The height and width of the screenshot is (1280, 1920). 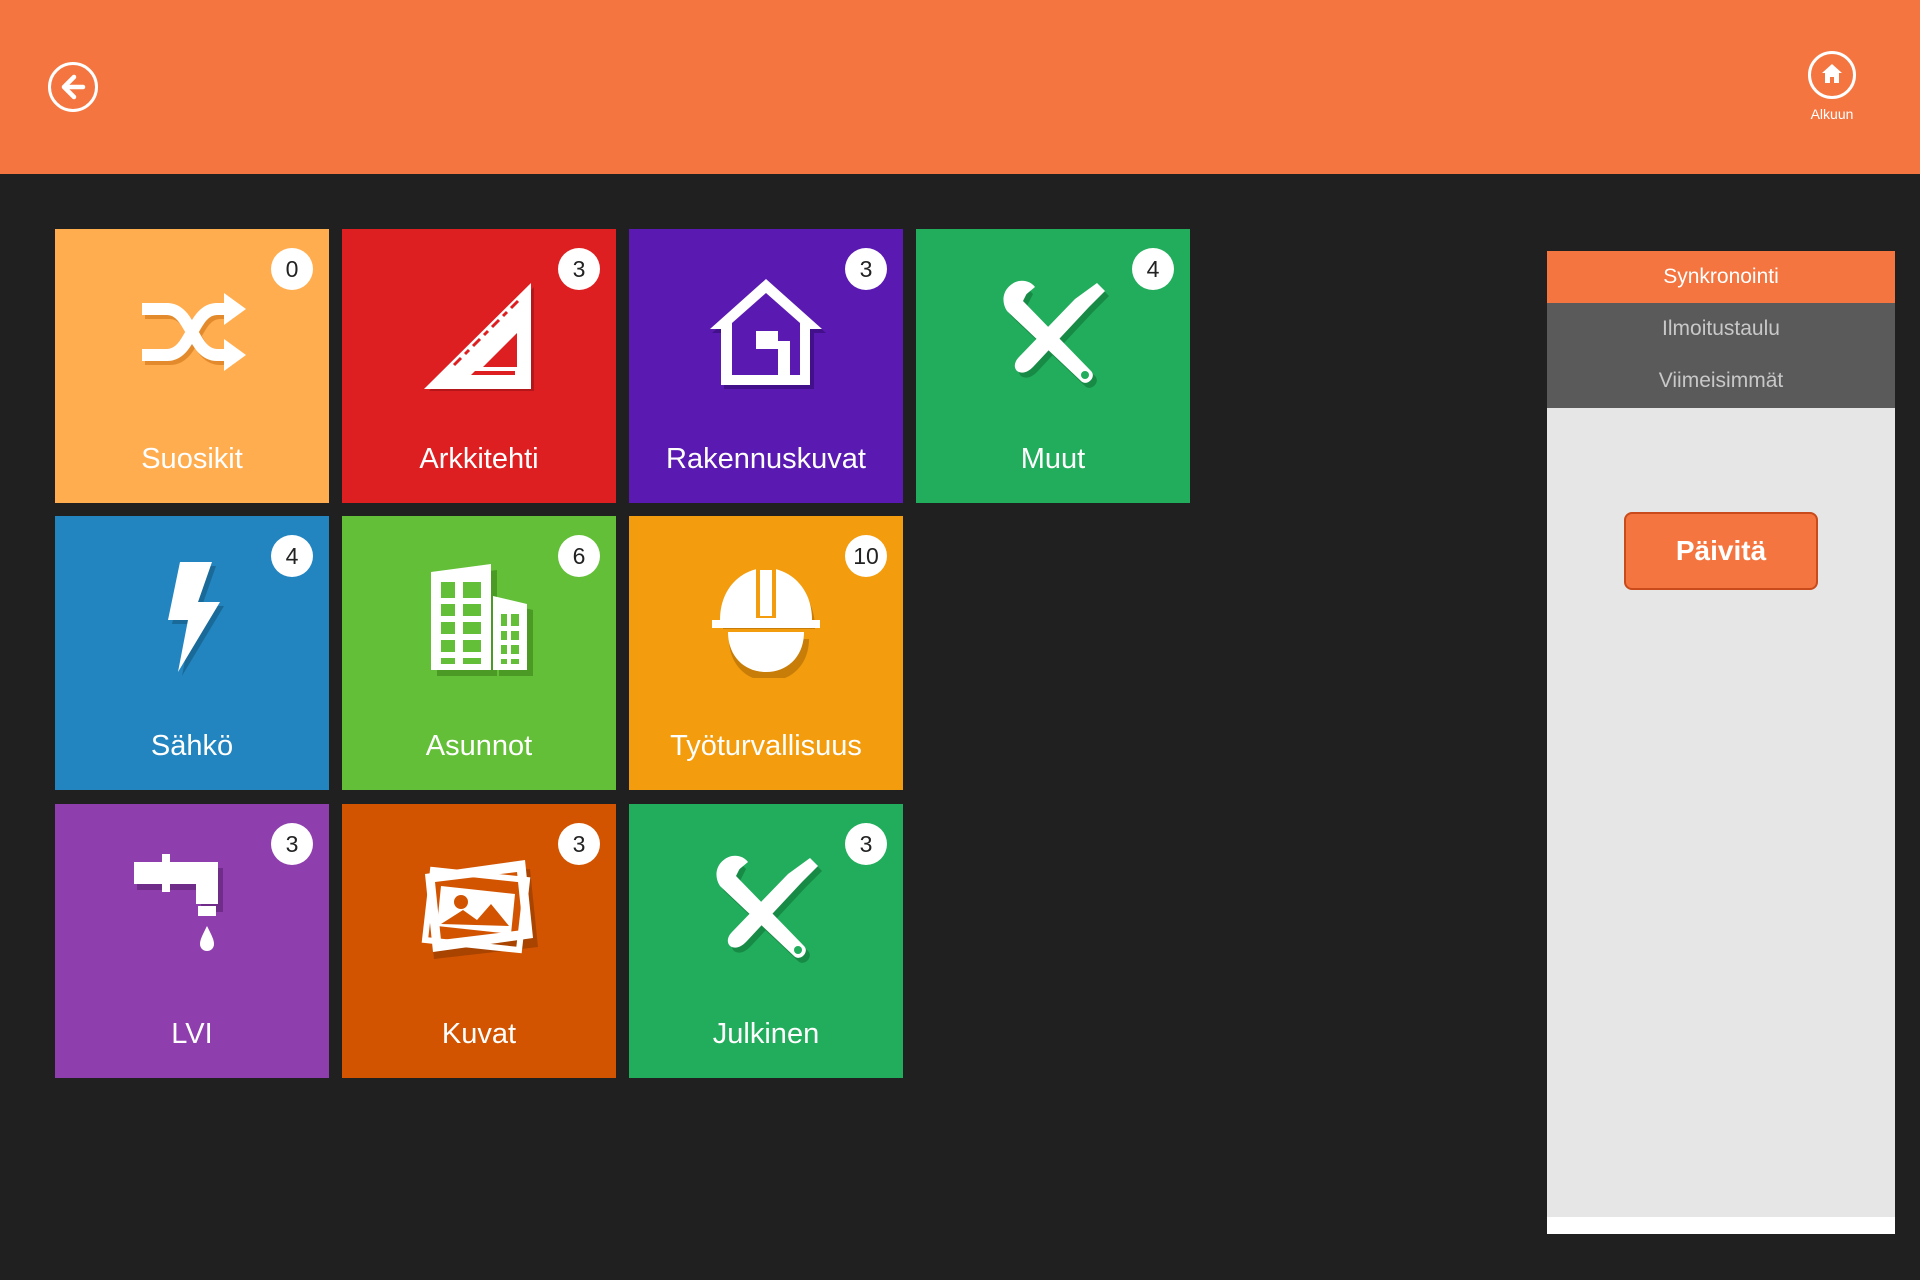 I want to click on top-app-bar: Alkuun, so click(x=960, y=87).